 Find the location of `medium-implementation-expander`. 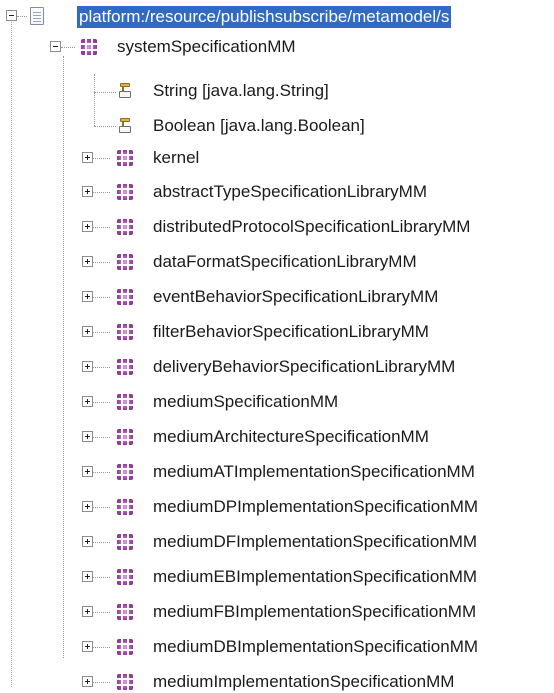

medium-implementation-expander is located at coordinates (87, 681).